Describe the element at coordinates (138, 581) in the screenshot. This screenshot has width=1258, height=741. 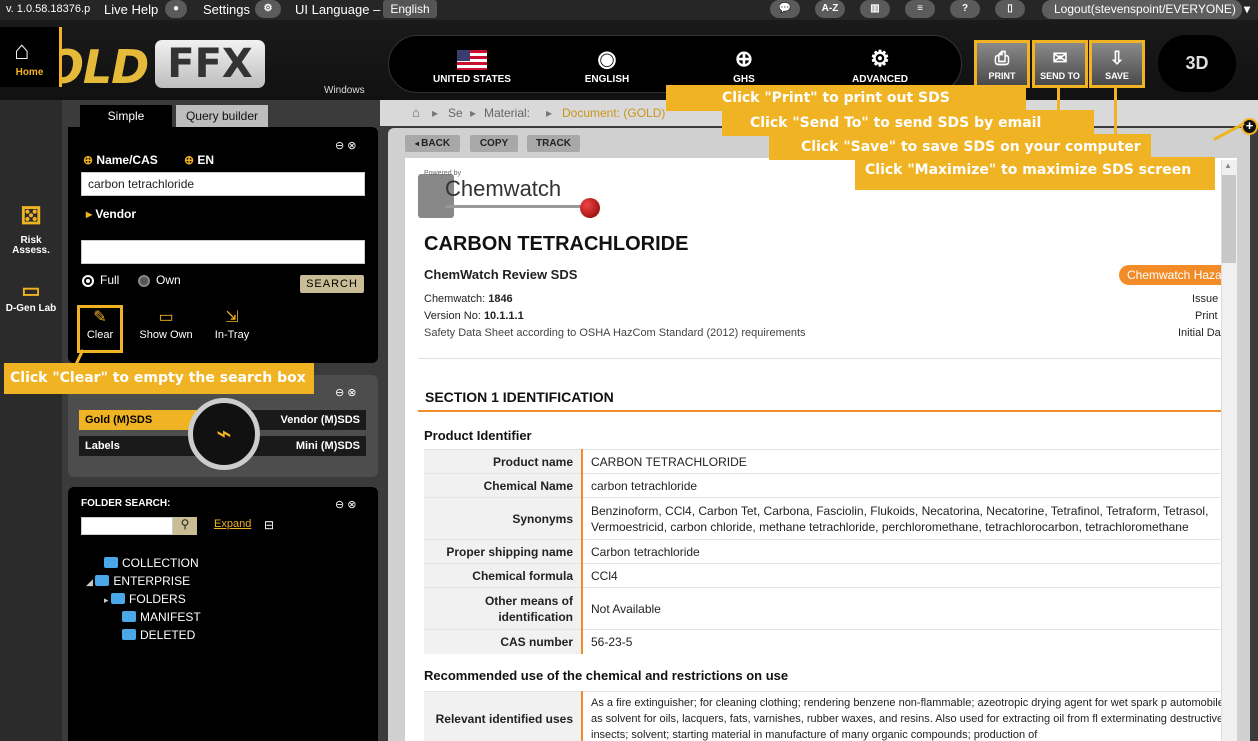
I see `folder-enterprise: ◢ ENTERPRISE` at that location.